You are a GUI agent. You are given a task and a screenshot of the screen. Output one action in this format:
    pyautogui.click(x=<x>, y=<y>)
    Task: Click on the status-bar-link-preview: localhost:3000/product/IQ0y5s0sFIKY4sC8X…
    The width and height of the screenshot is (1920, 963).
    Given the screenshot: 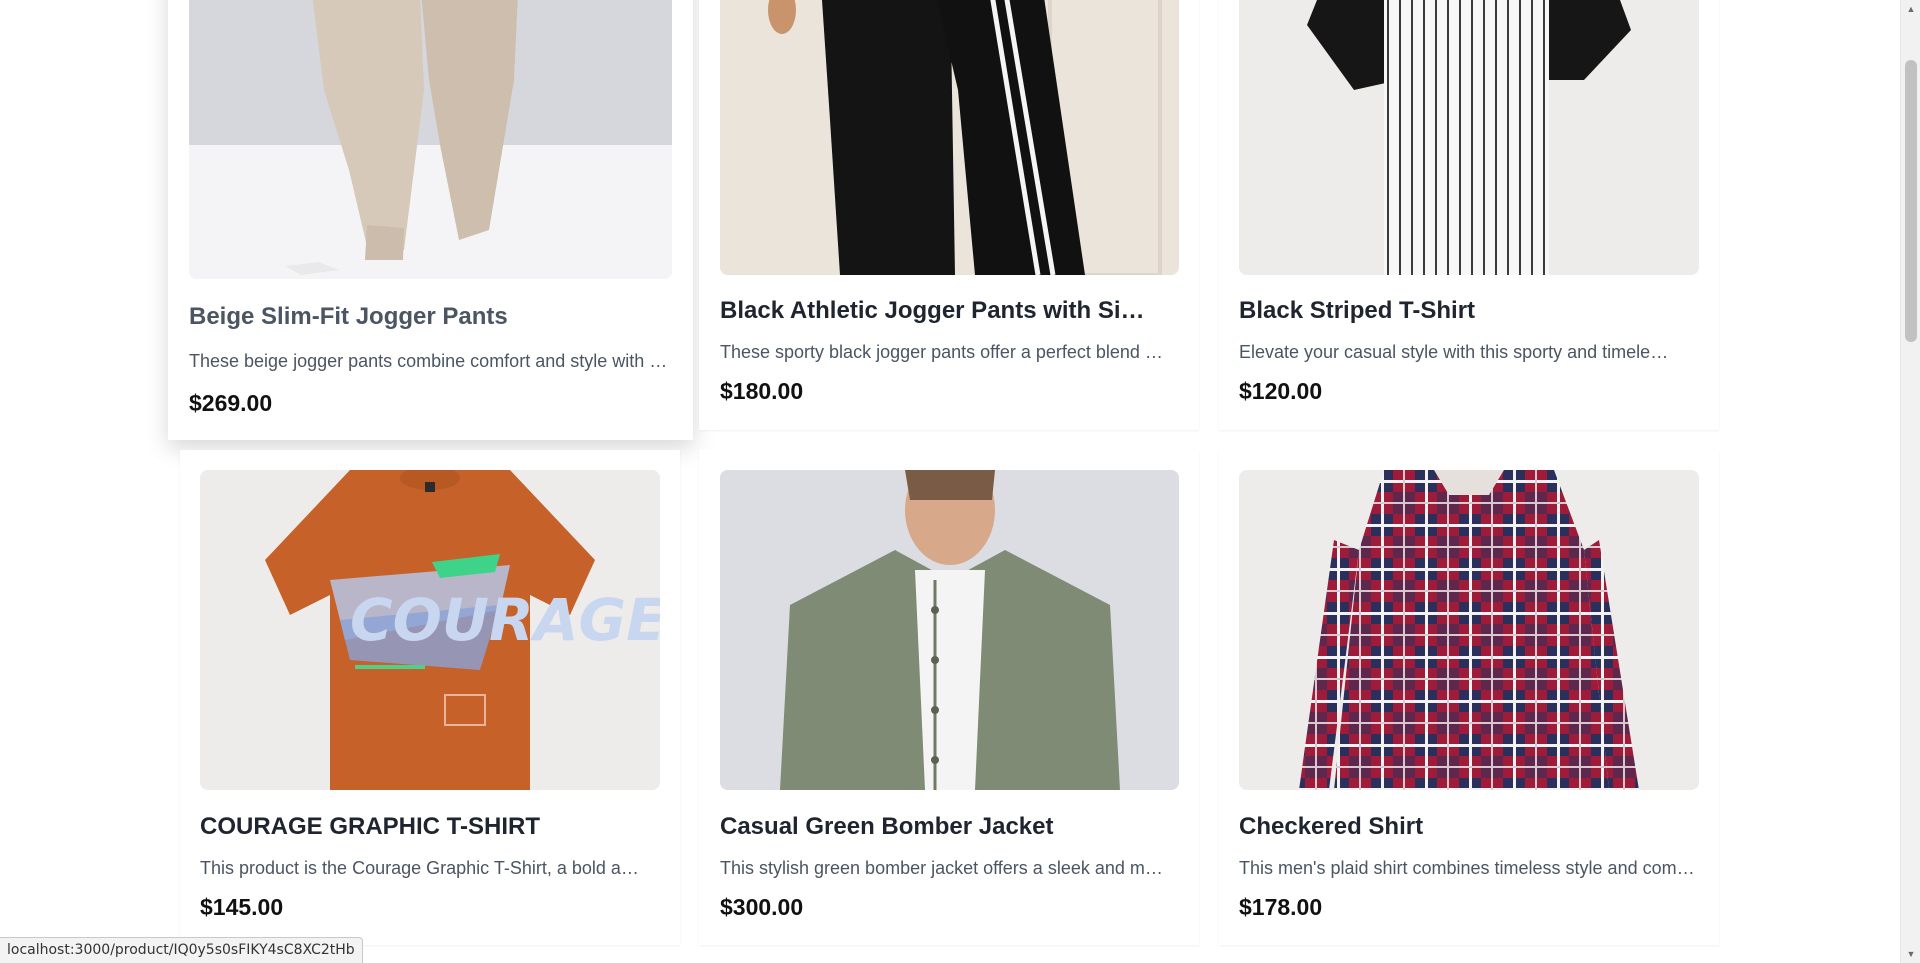 What is the action you would take?
    pyautogui.click(x=181, y=950)
    